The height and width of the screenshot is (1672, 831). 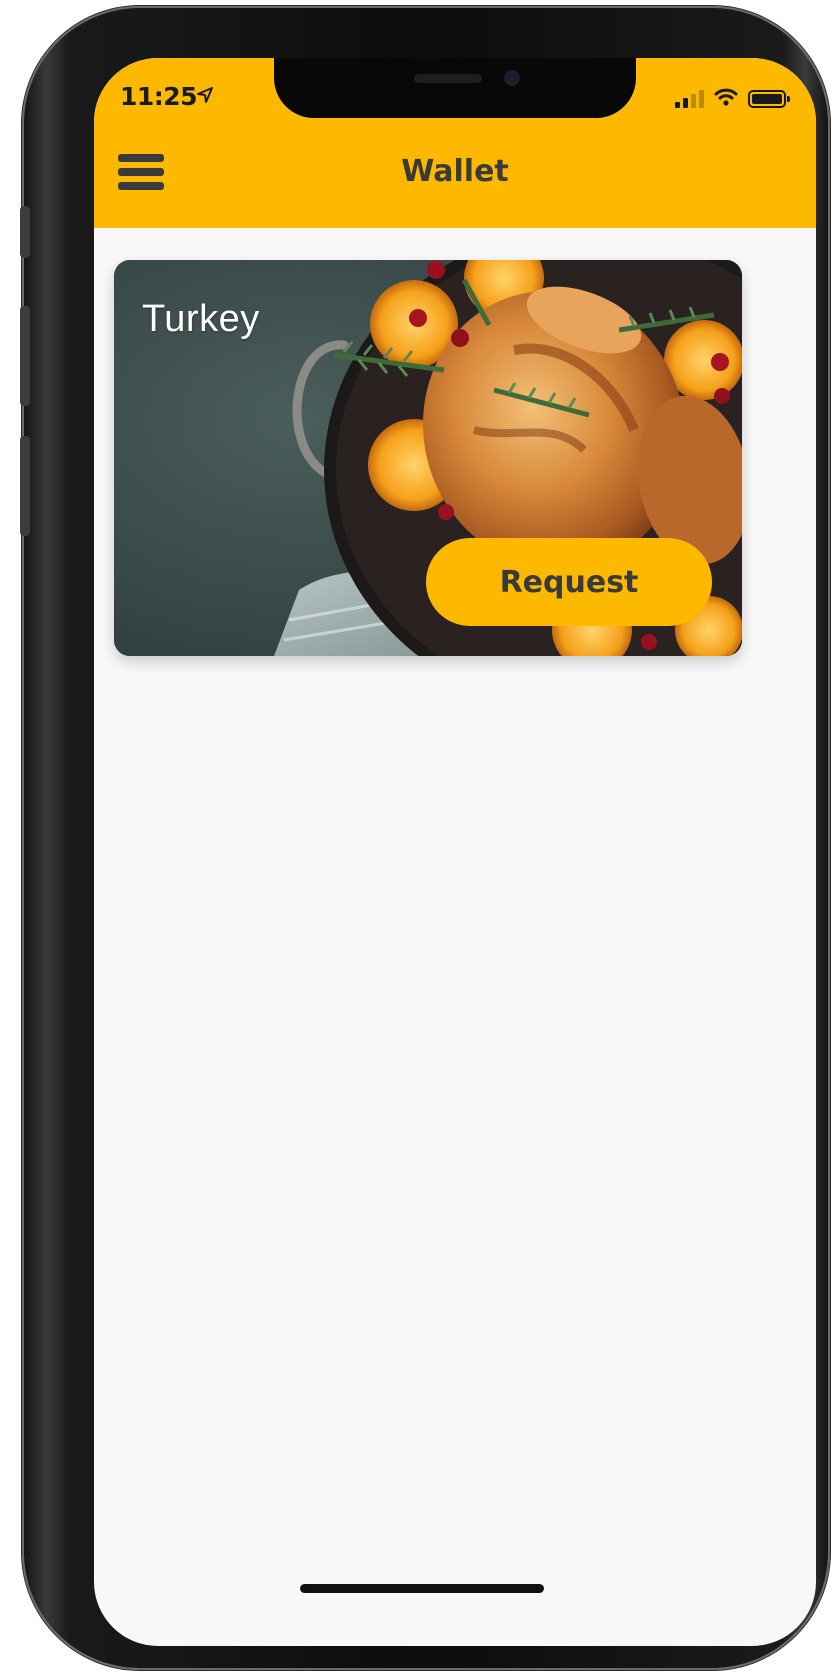 What do you see at coordinates (569, 582) in the screenshot?
I see `request-button: Request` at bounding box center [569, 582].